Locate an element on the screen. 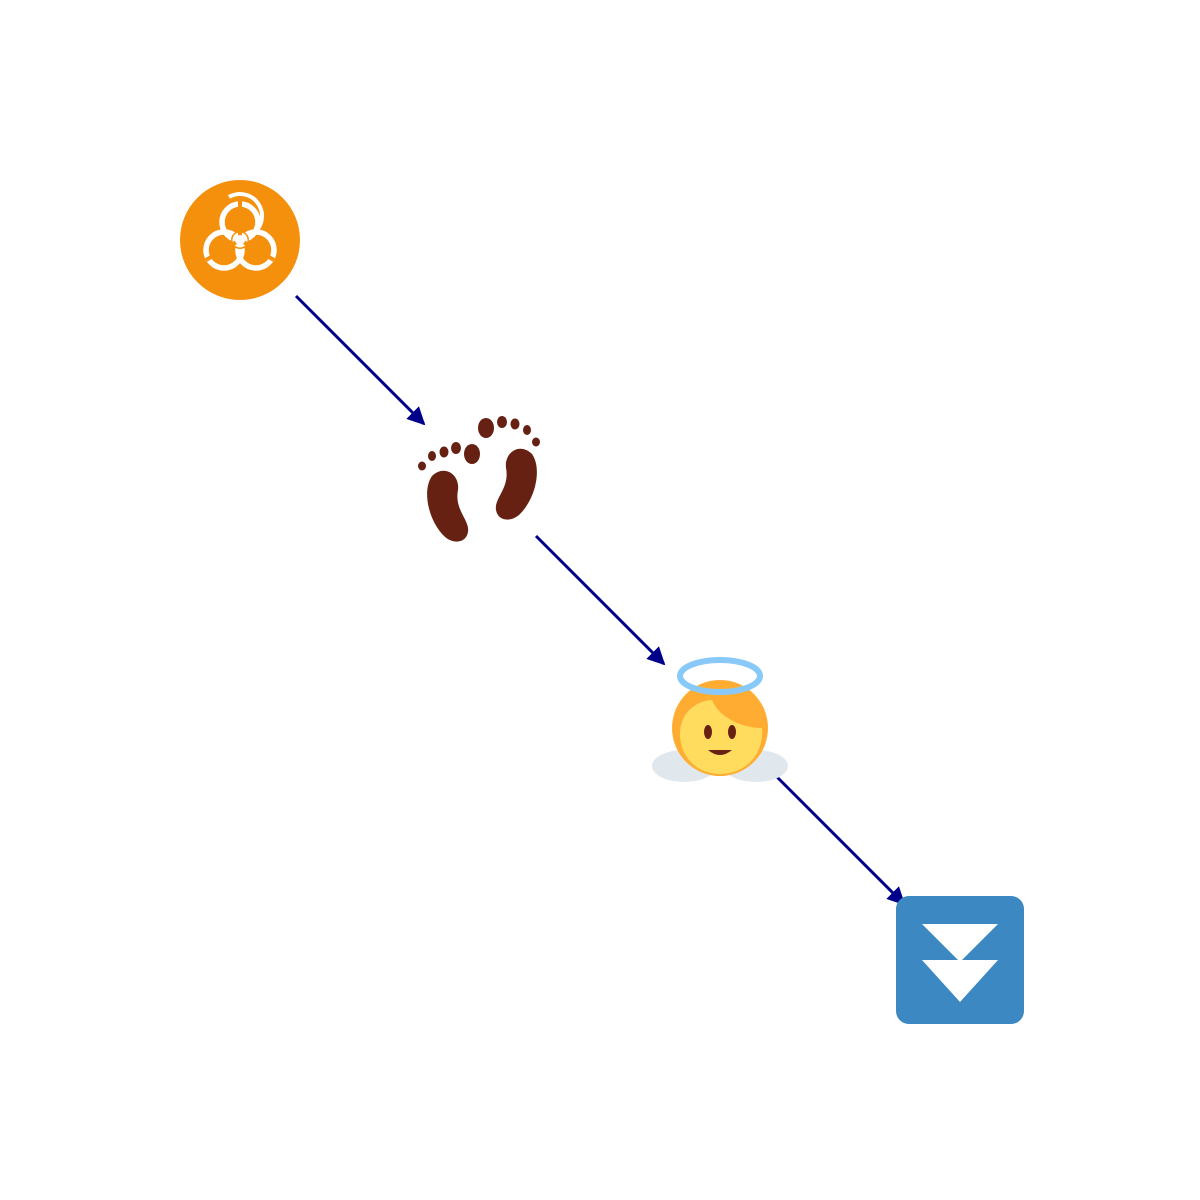 This screenshot has width=1200, height=1200. baby-angel-icon is located at coordinates (720, 719).